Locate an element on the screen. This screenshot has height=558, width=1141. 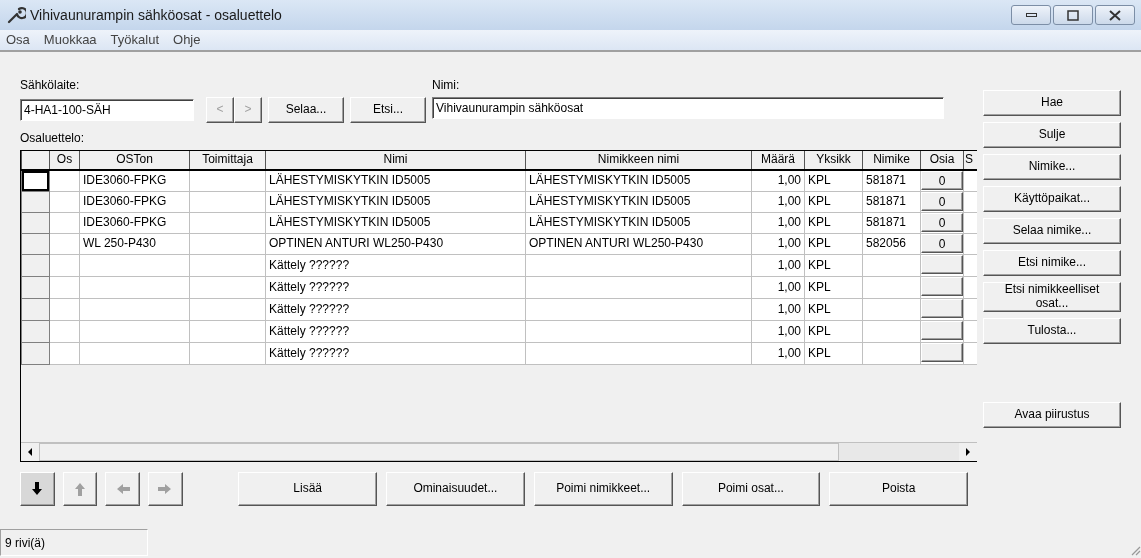
column-header: Toimittaja is located at coordinates (227, 160).